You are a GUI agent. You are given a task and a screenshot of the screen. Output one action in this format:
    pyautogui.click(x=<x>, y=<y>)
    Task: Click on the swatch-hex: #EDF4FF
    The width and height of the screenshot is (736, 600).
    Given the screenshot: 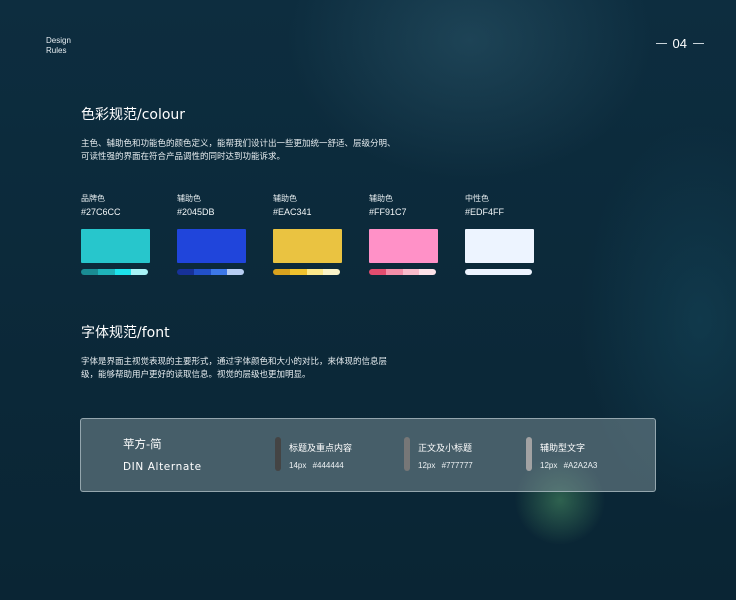 What is the action you would take?
    pyautogui.click(x=485, y=212)
    